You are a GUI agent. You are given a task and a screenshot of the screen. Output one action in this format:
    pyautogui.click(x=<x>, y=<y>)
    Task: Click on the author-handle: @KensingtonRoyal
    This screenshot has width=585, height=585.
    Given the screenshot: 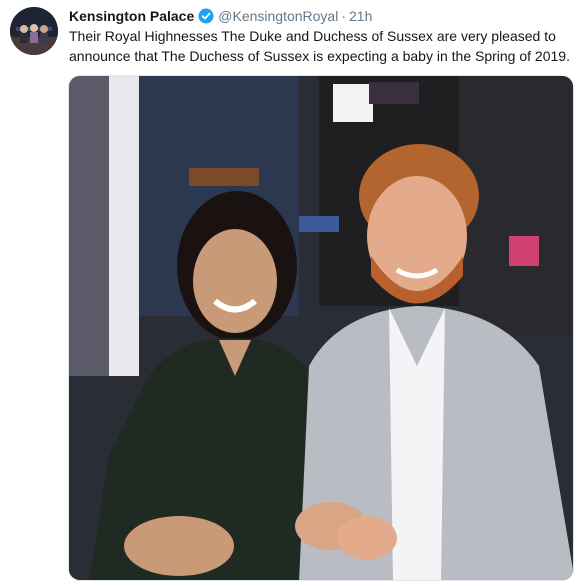 What is the action you would take?
    pyautogui.click(x=278, y=16)
    